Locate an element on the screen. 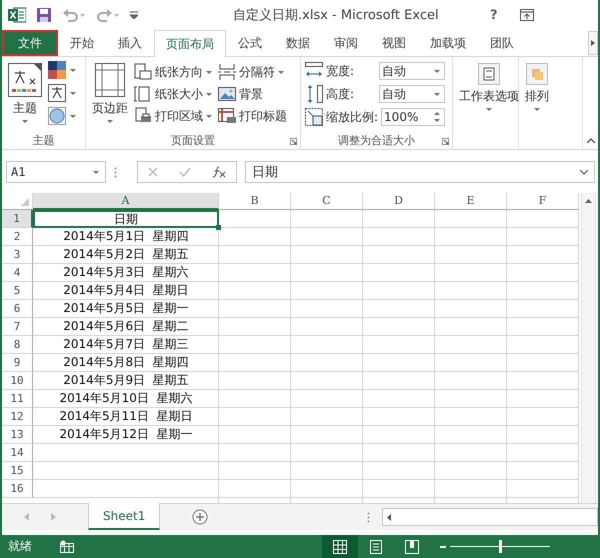 The height and width of the screenshot is (558, 600). view-button is located at coordinates (340, 546).